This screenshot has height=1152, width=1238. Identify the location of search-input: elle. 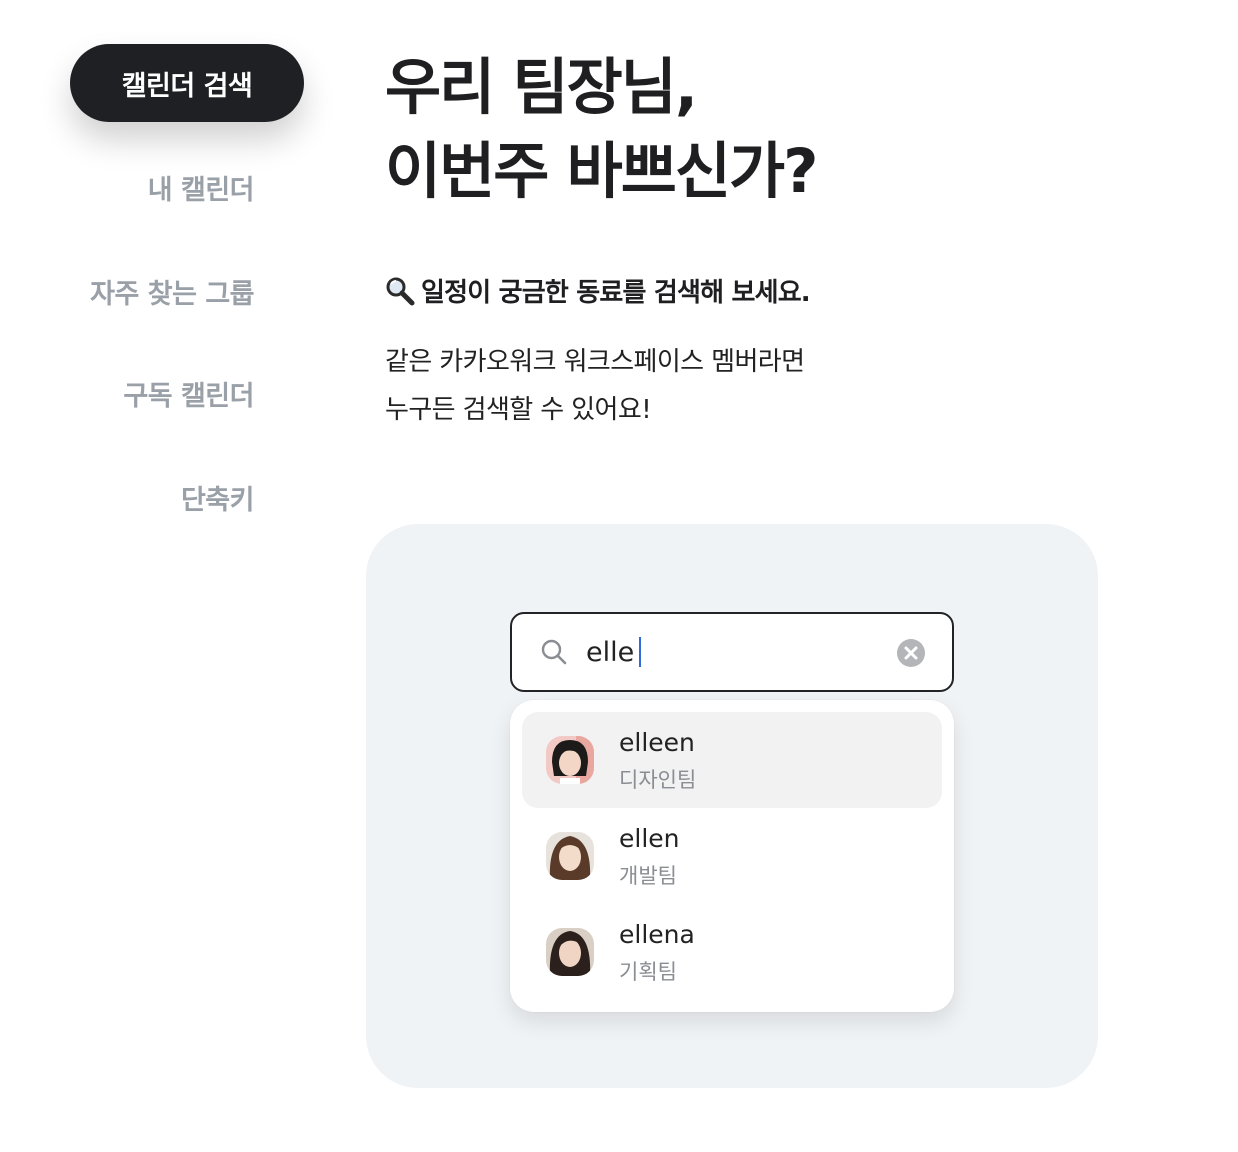
(732, 652).